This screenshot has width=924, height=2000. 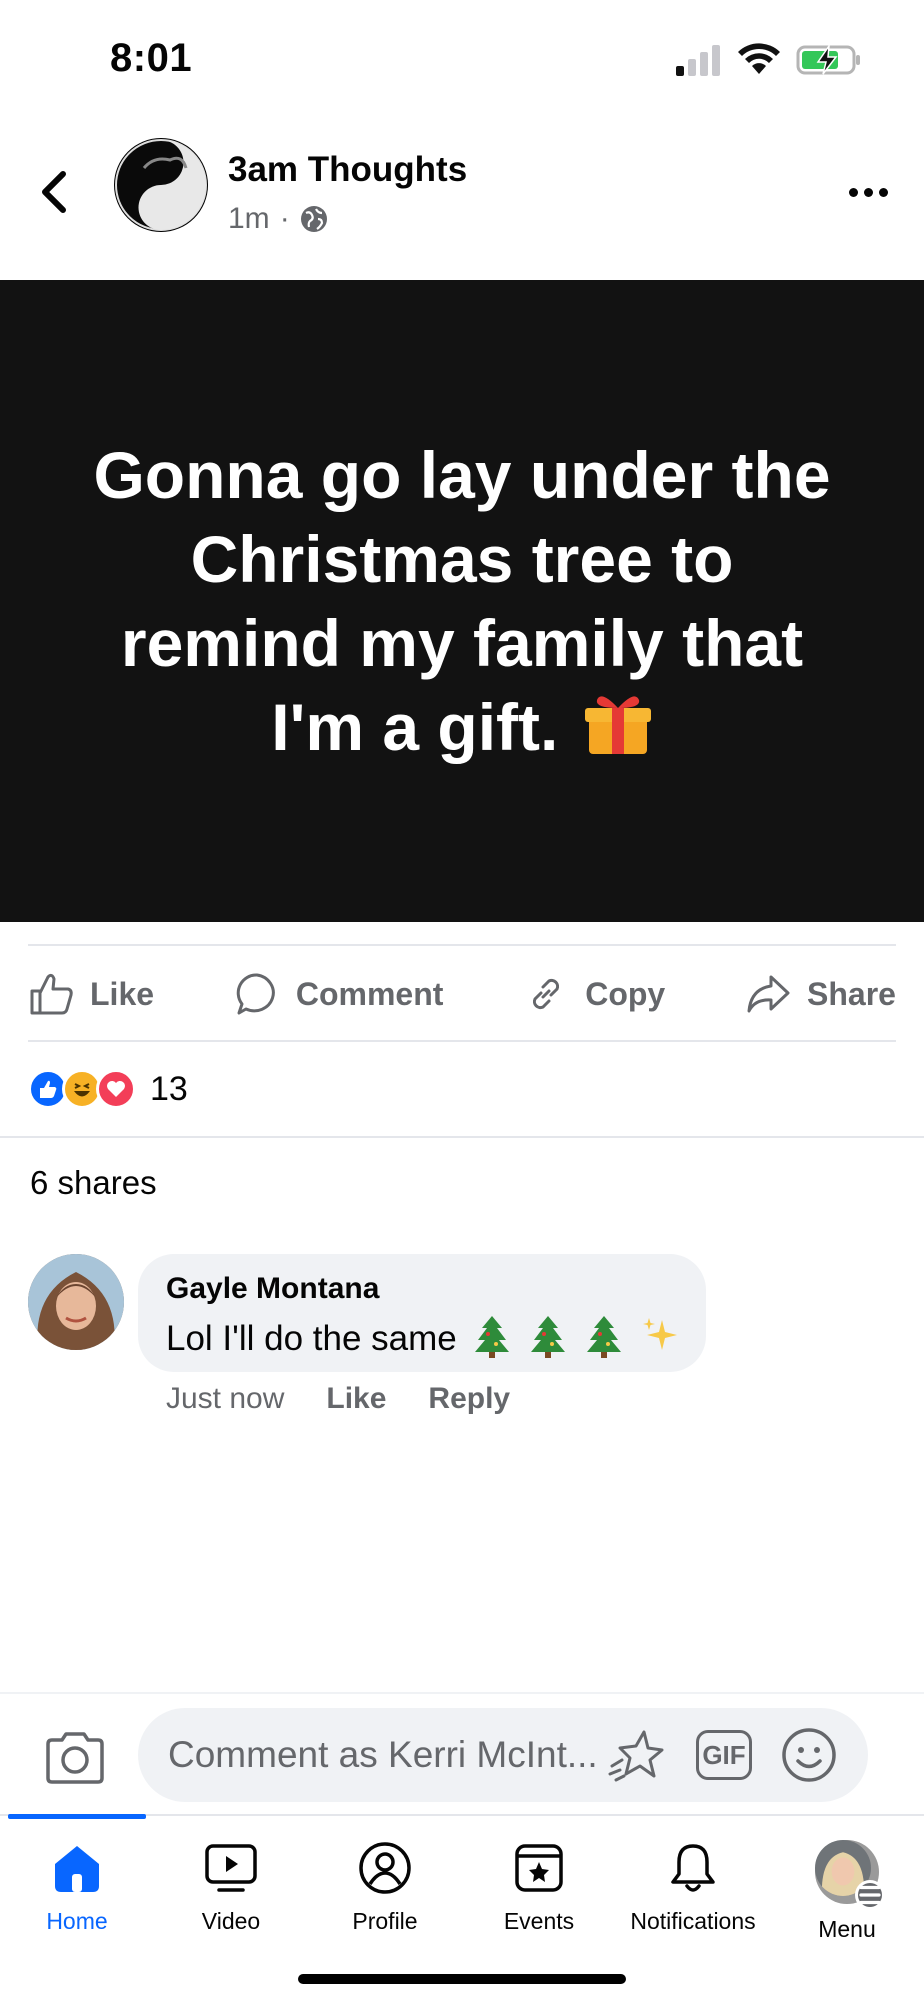 I want to click on status-time: 8:01, so click(x=151, y=58).